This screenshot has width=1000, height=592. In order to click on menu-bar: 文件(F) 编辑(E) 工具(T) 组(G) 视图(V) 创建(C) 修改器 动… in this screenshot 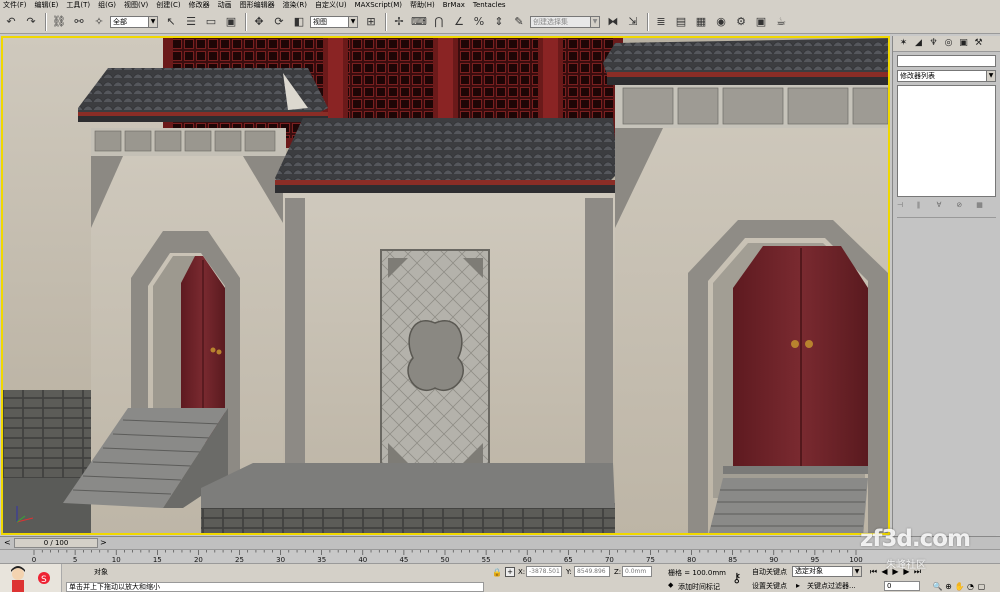, I will do `click(500, 5)`.